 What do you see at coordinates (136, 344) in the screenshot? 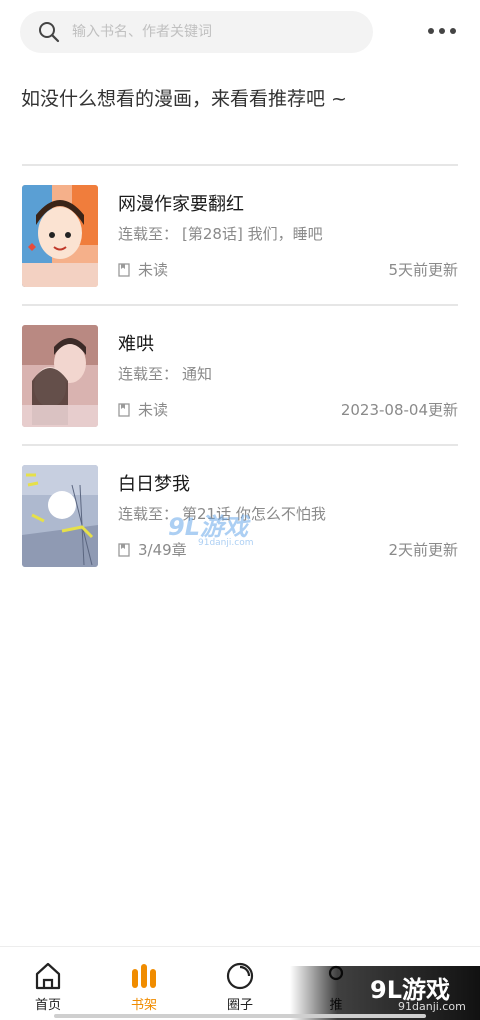
I see `book-title: 难哄` at bounding box center [136, 344].